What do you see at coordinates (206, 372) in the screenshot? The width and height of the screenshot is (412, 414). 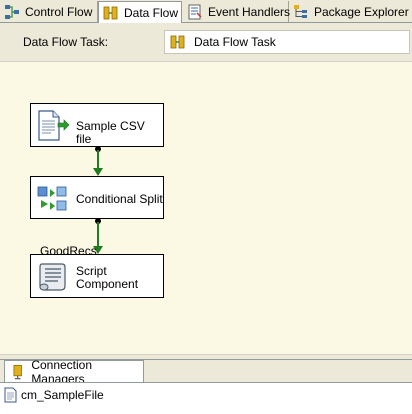 I see `connection-managers-tab-bar: Connection Managers` at bounding box center [206, 372].